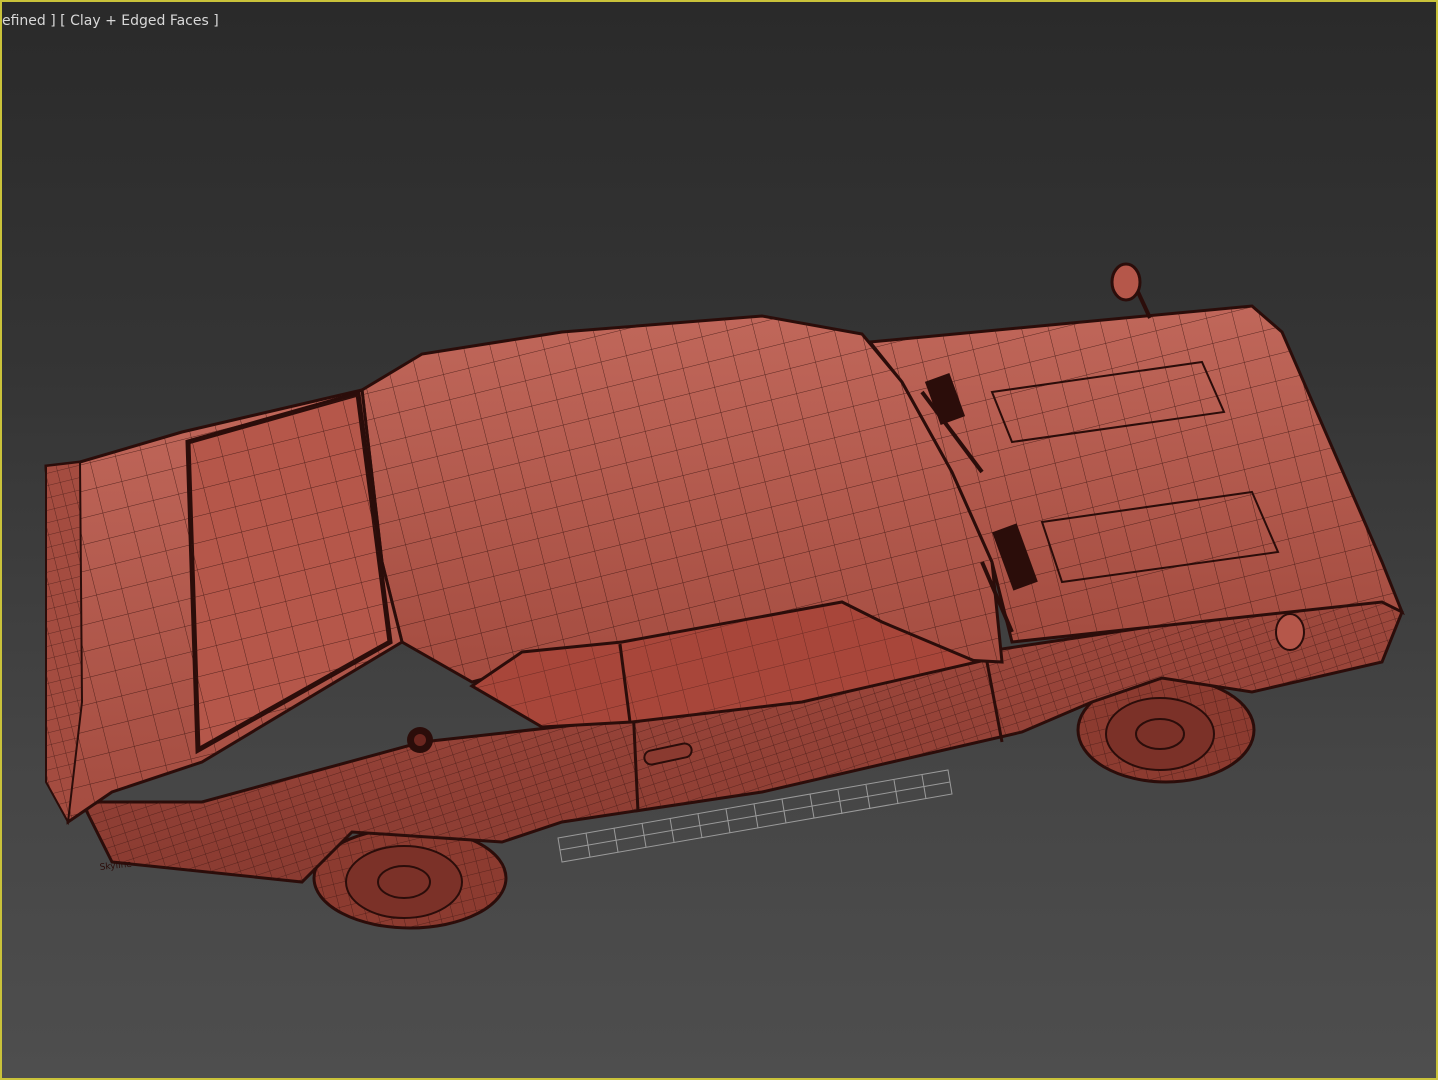 The image size is (1438, 1080). I want to click on side-mirror, so click(1131, 290).